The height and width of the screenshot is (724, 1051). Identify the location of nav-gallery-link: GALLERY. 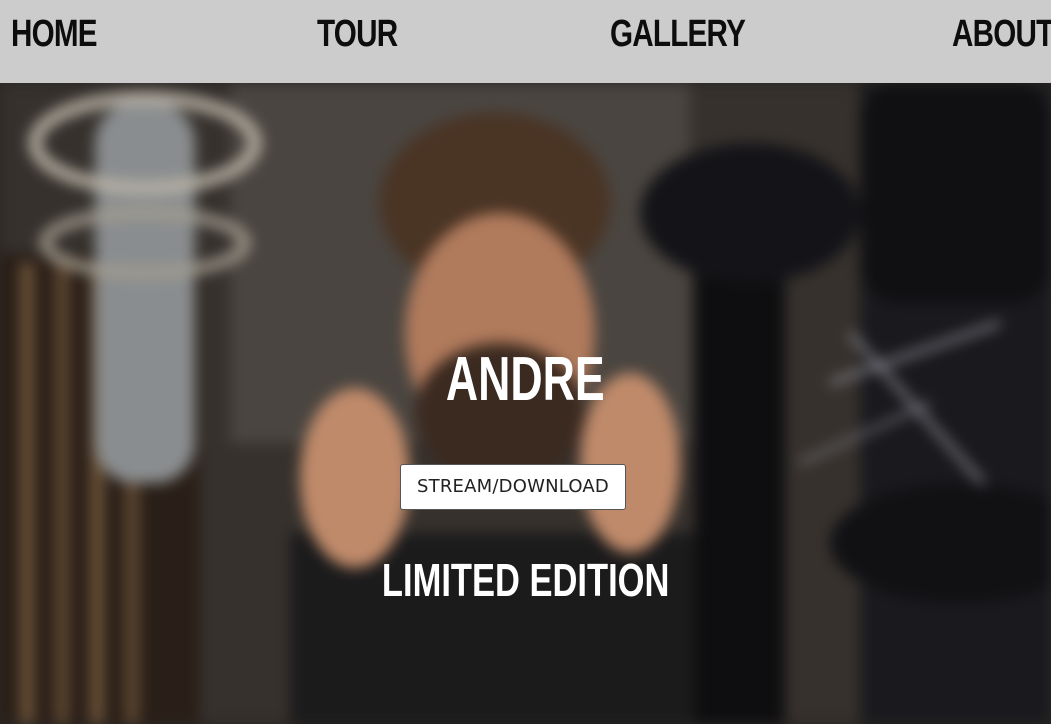
(678, 34).